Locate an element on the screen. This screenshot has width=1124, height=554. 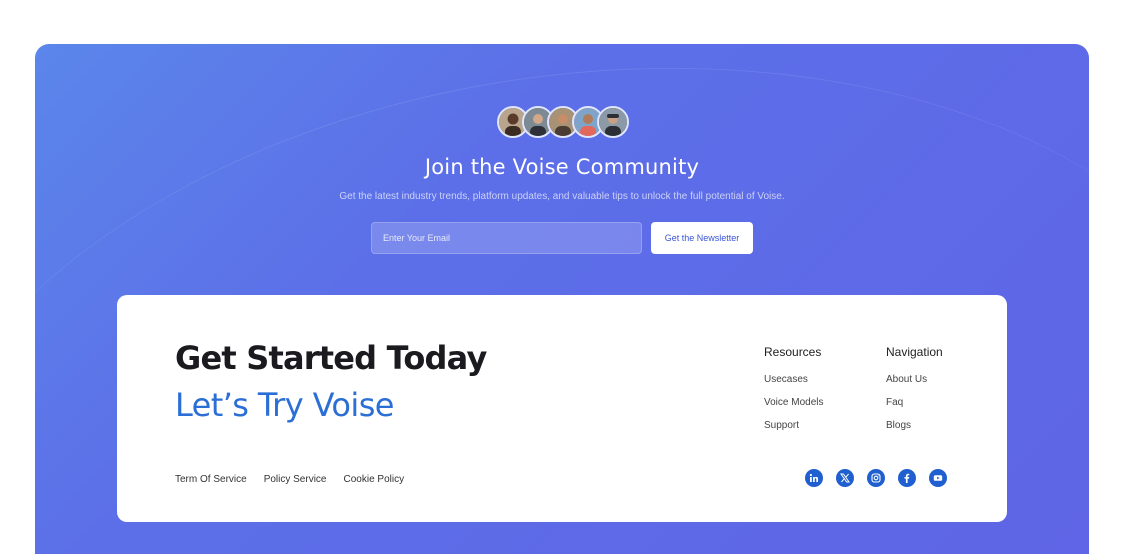
resources-heading: Resources is located at coordinates (793, 352).